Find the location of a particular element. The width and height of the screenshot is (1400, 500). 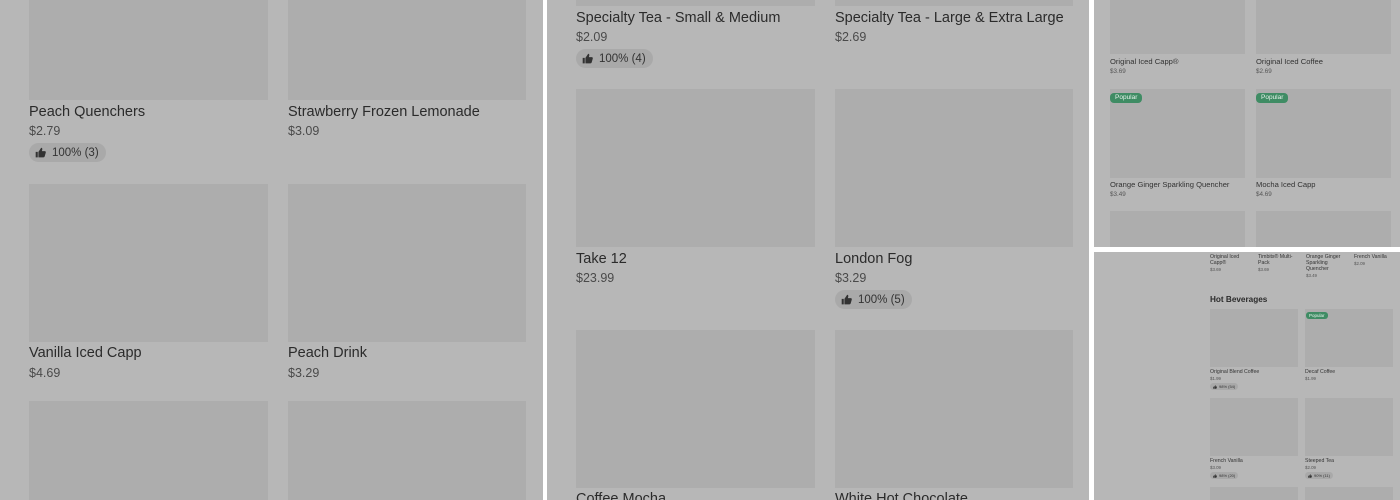

rating-text: 98% (20) is located at coordinates (1227, 475).